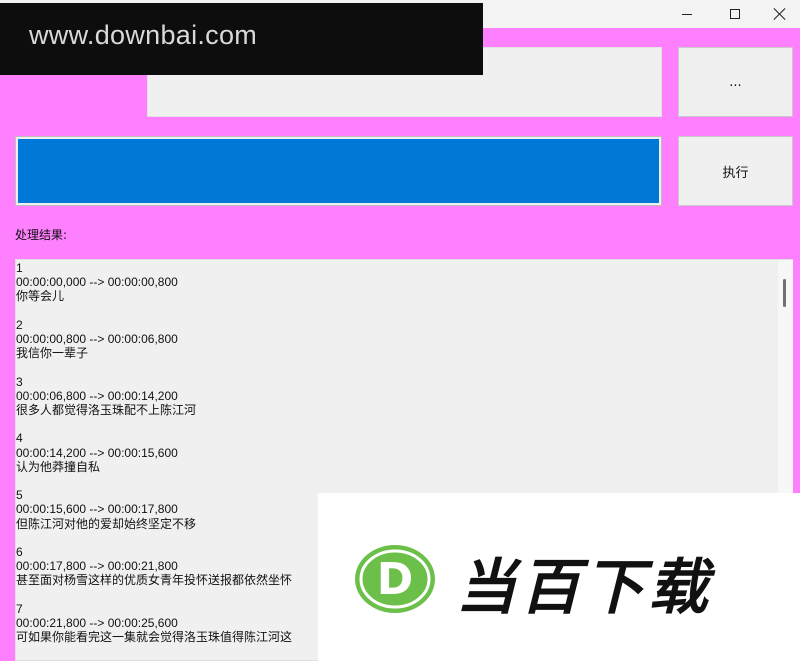  What do you see at coordinates (40, 296) in the screenshot?
I see `result-text: 你等会儿` at bounding box center [40, 296].